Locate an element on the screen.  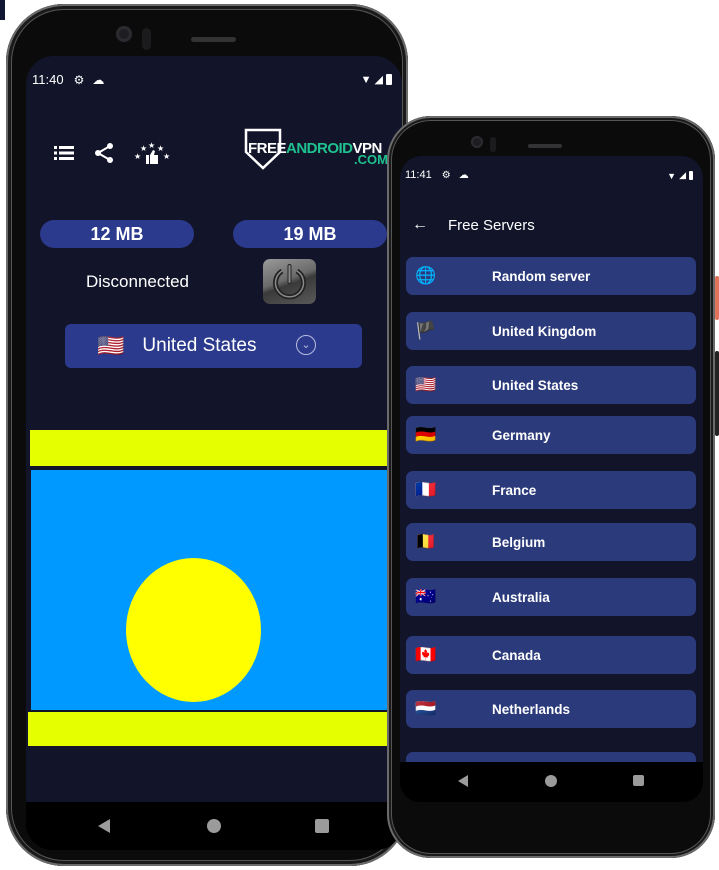
power-button is located at coordinates (289, 281).